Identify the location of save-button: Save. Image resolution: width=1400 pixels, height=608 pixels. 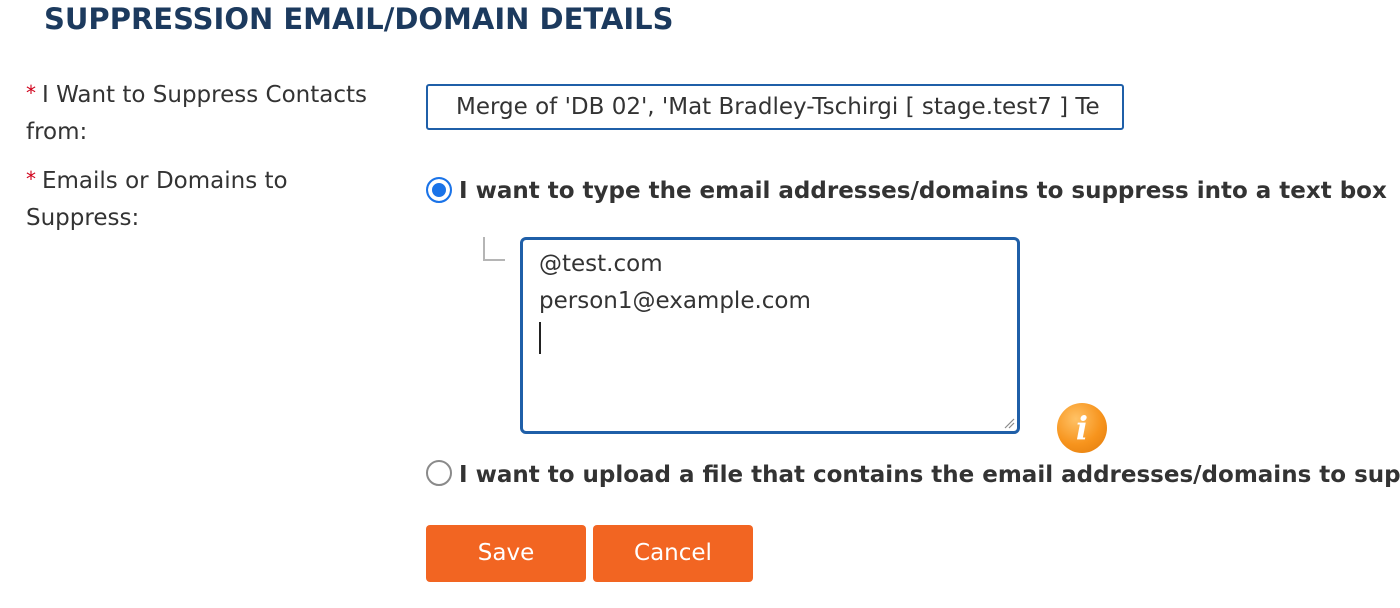
(506, 553).